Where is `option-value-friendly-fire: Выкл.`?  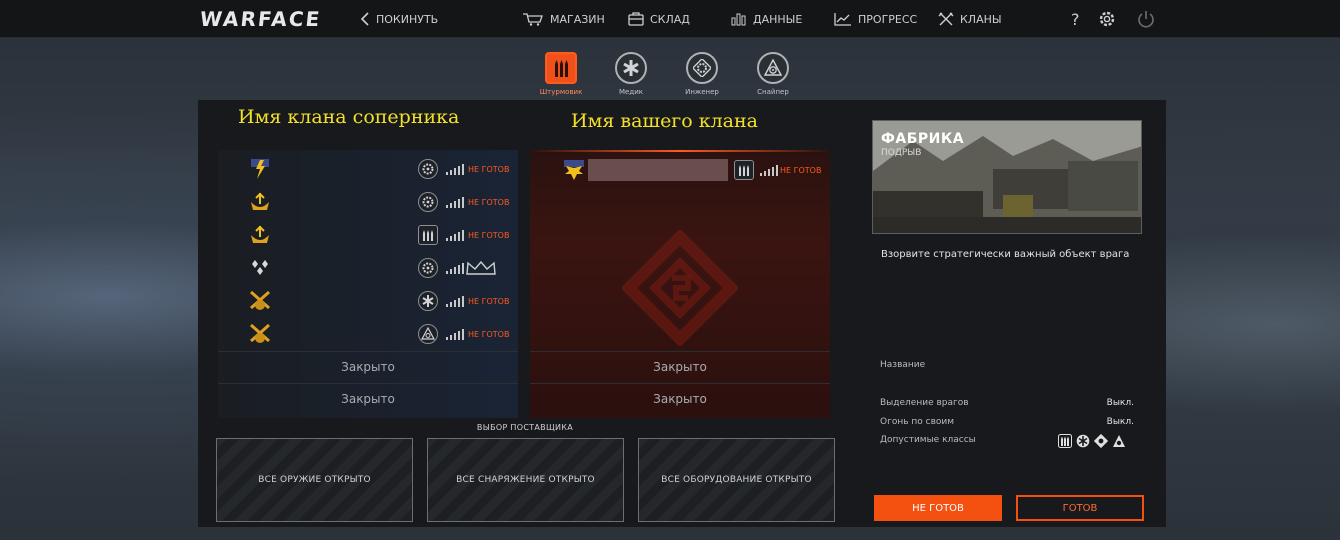 option-value-friendly-fire: Выкл. is located at coordinates (1120, 422).